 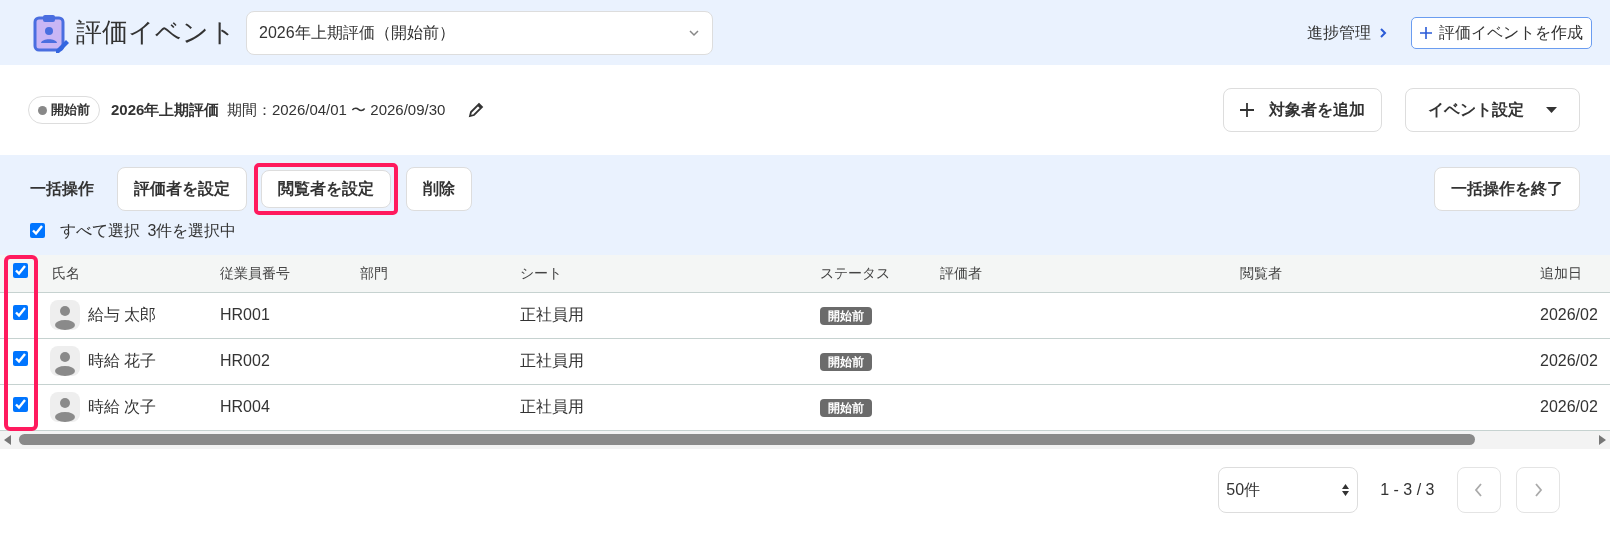 I want to click on select-all-label: すべて選択, so click(x=100, y=230).